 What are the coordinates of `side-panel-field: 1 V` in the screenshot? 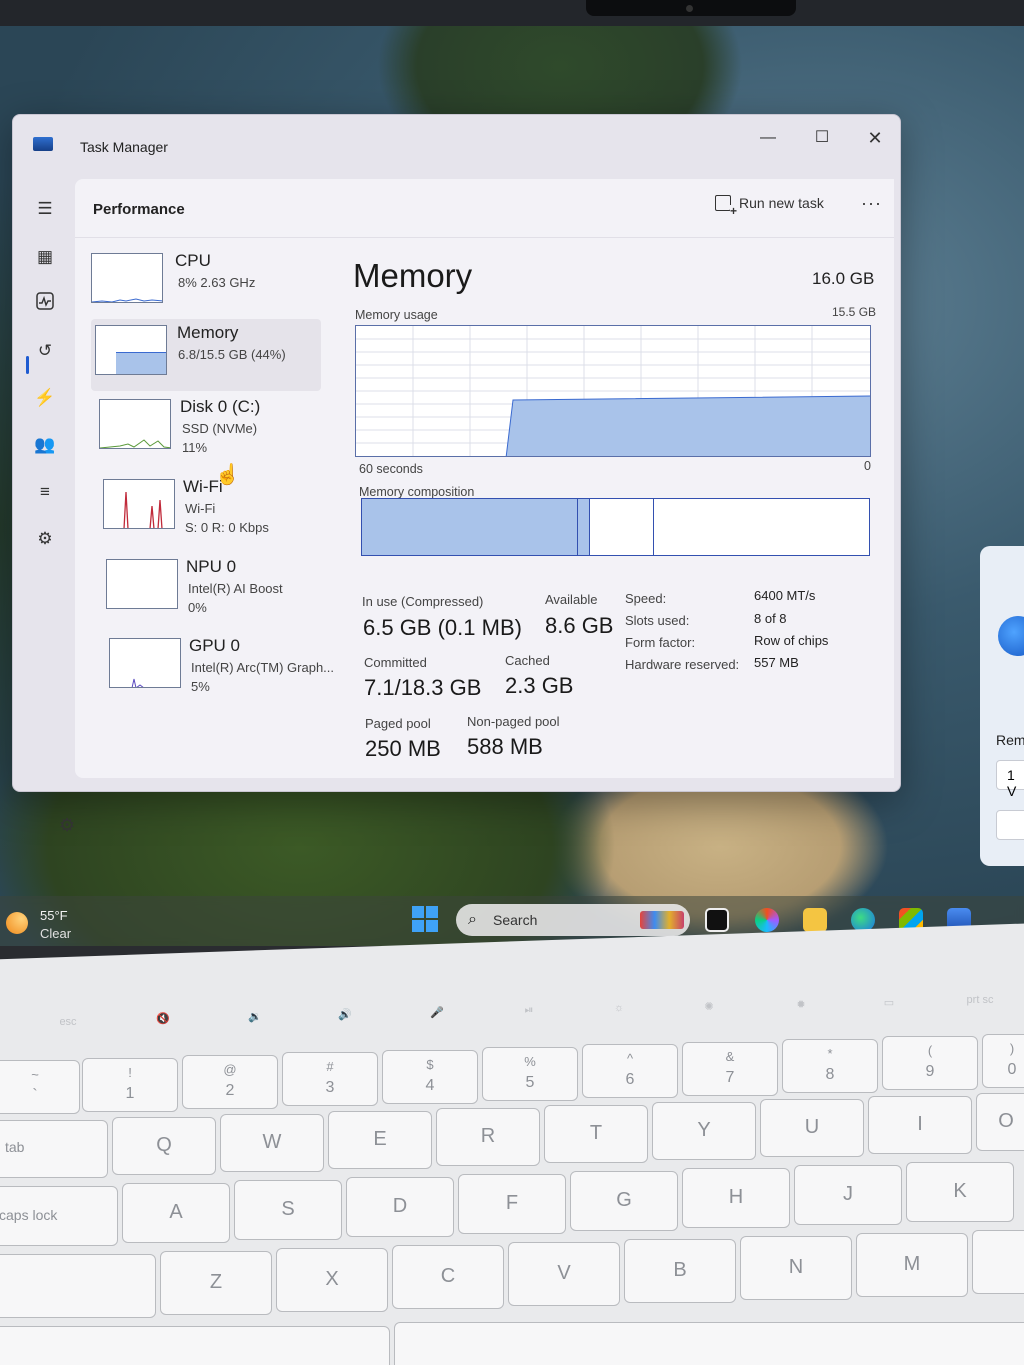 It's located at (1010, 779).